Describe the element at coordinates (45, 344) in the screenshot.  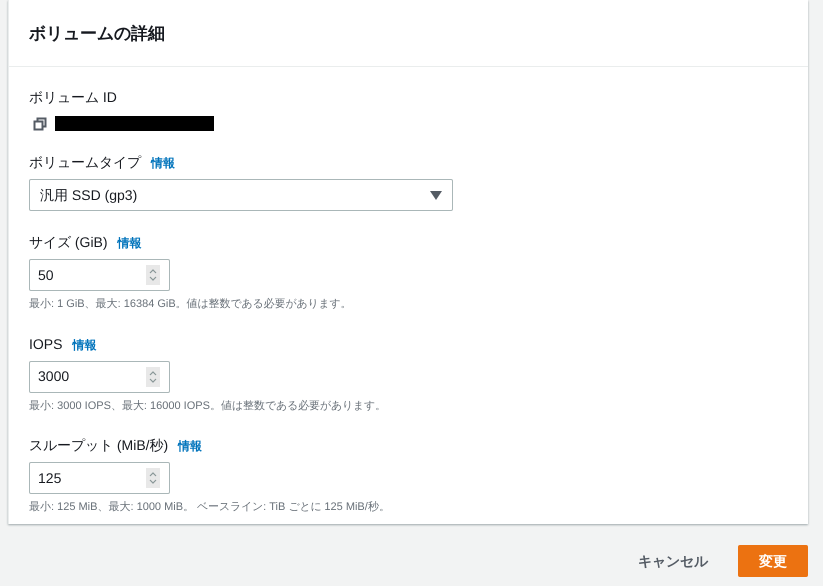
I see `field-label: IOPS` at that location.